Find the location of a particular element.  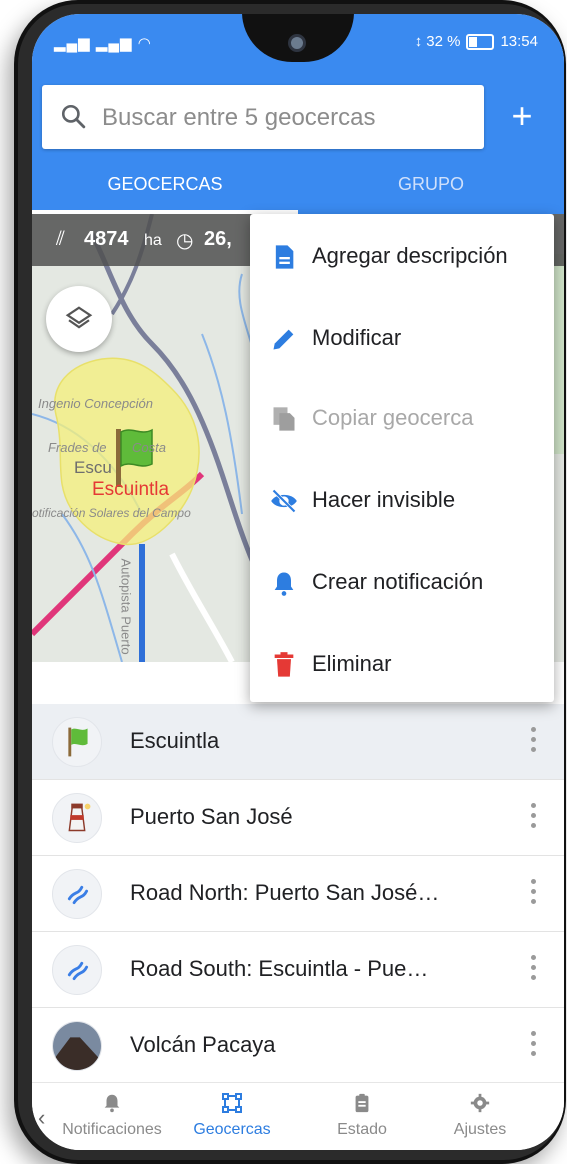

battery-icon is located at coordinates (480, 41).